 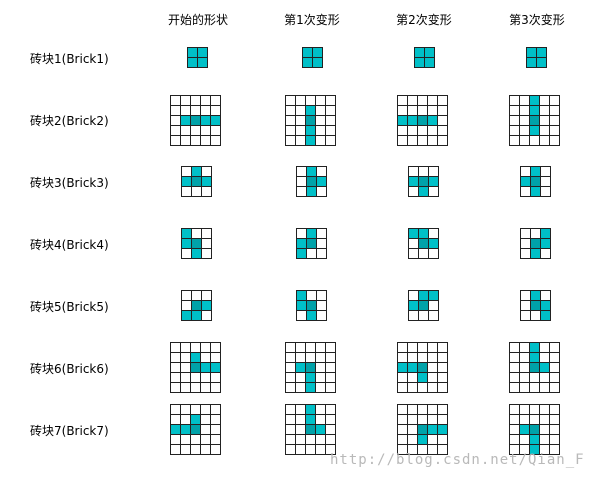 What do you see at coordinates (424, 20) in the screenshot?
I see `column-header-rotation-2: 第2次变形` at bounding box center [424, 20].